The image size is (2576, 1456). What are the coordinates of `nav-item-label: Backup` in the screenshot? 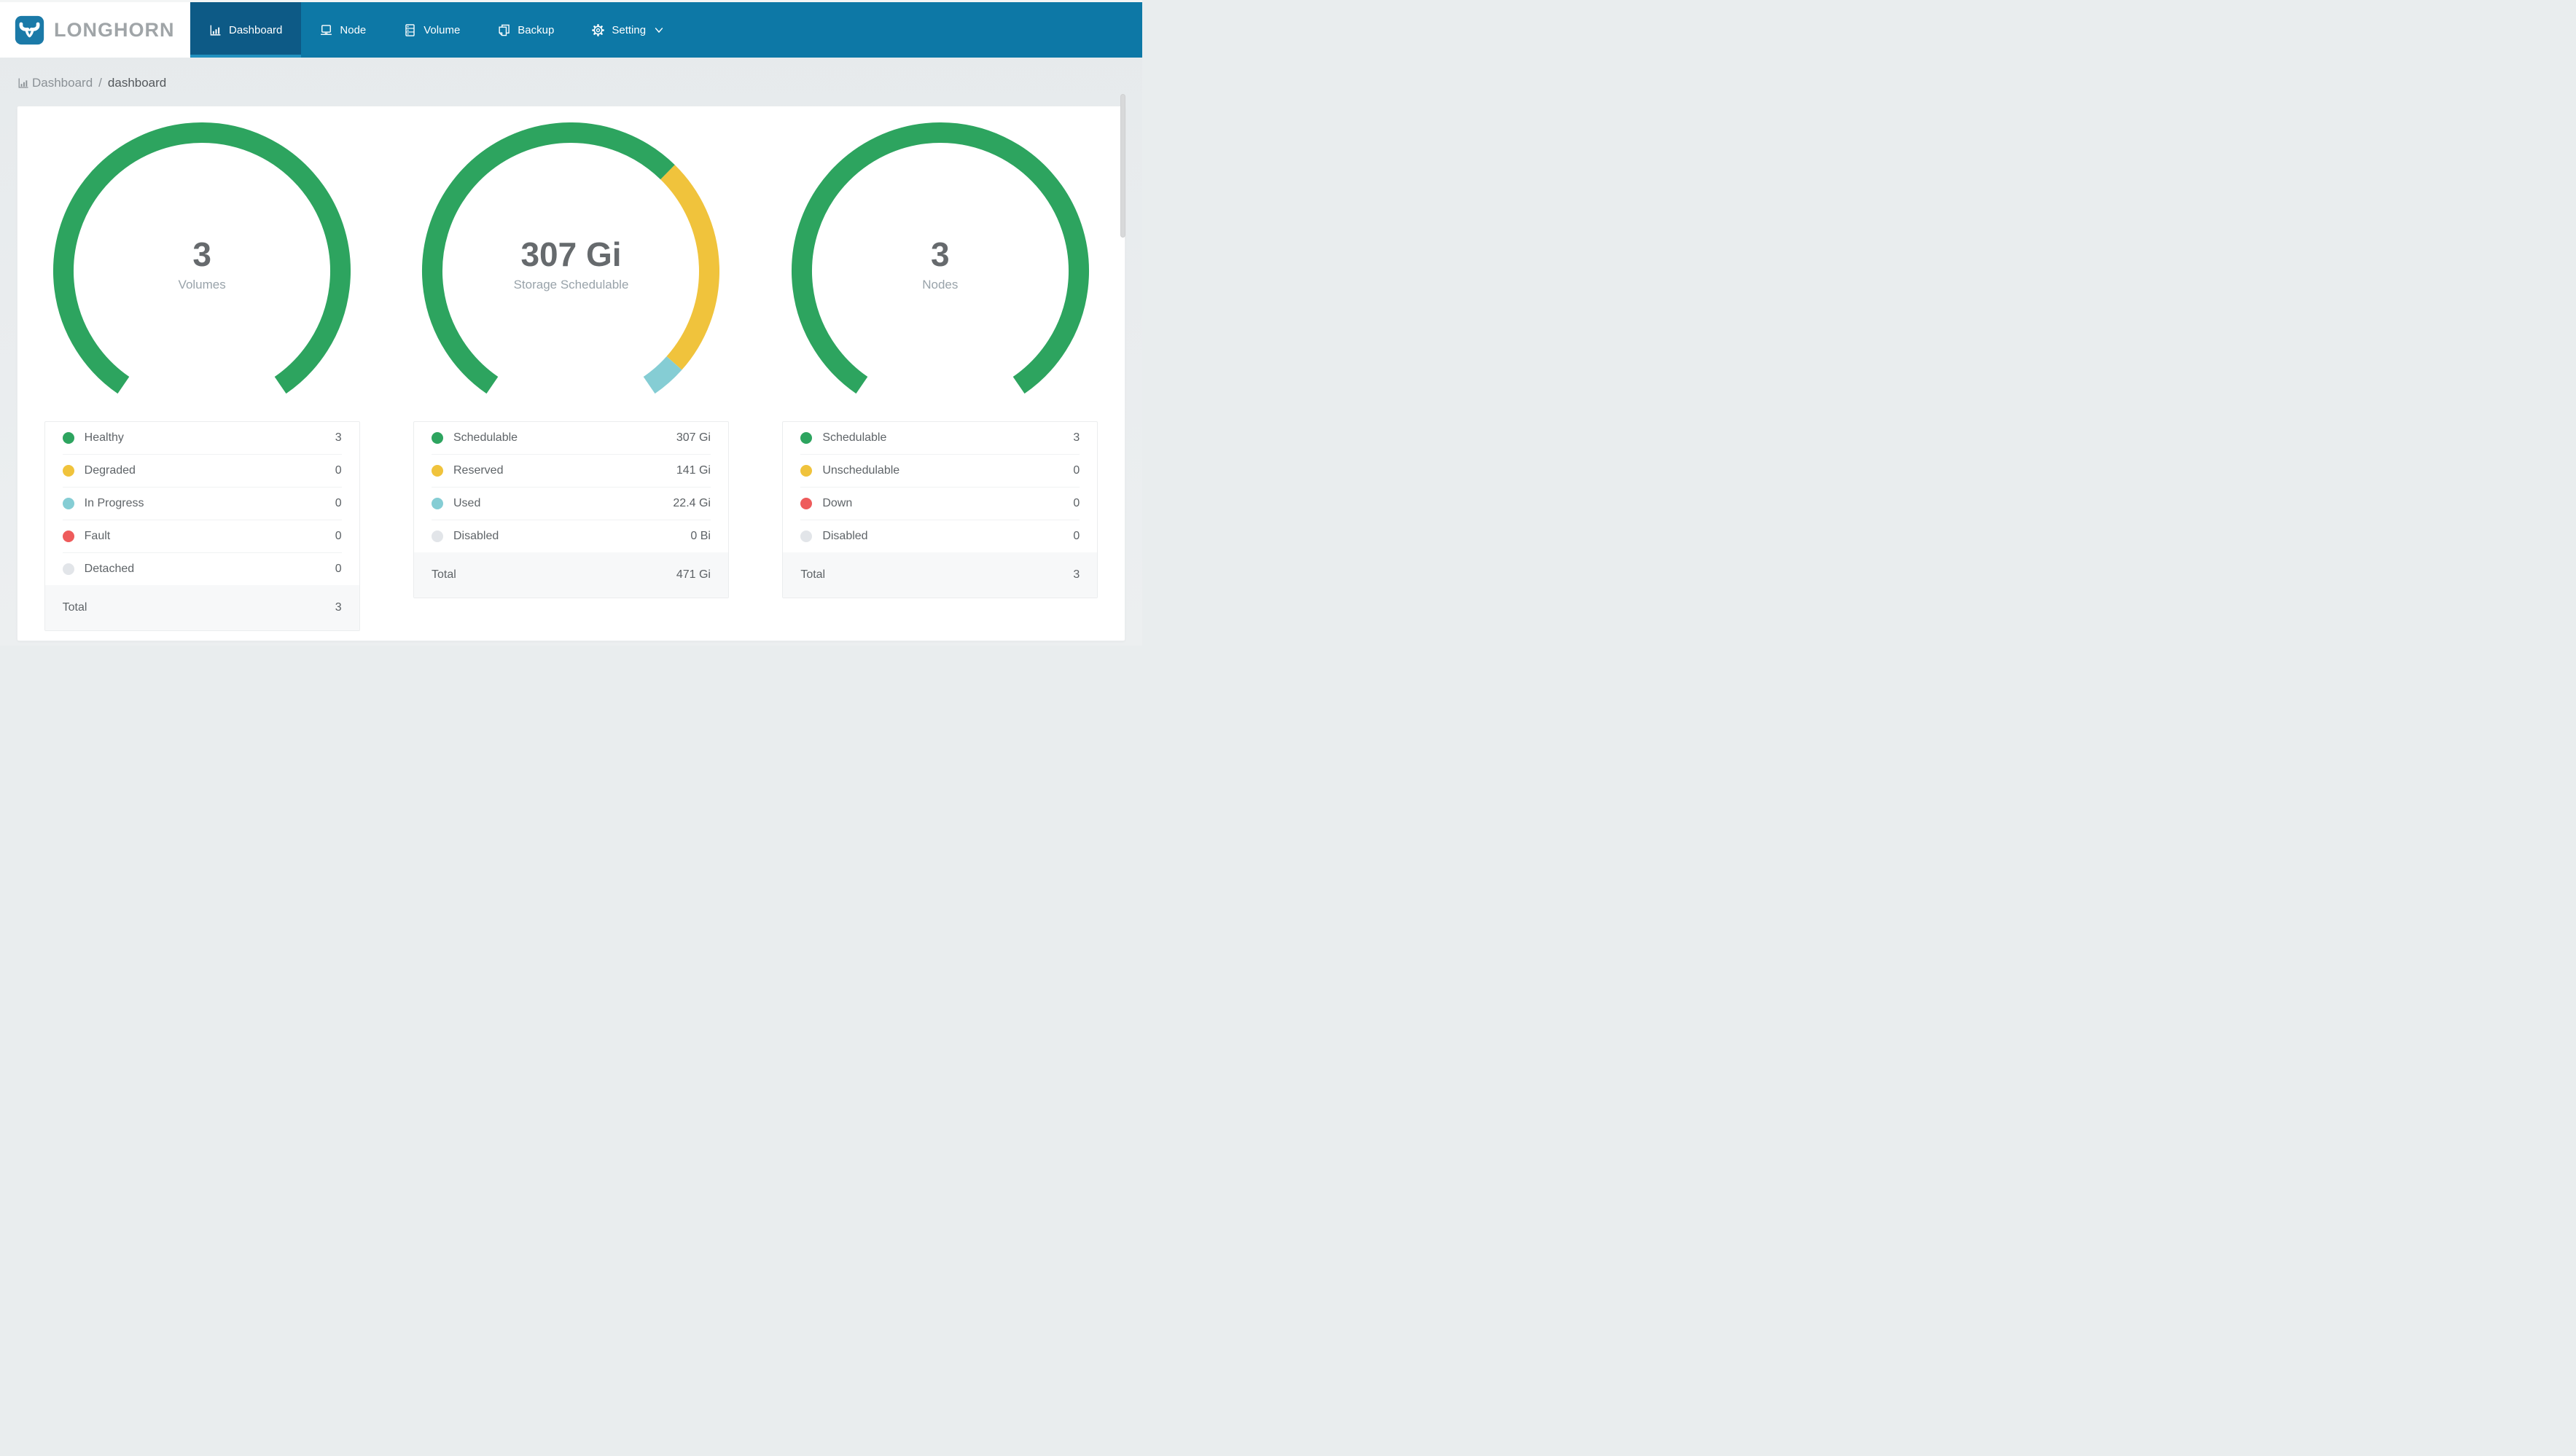 It's located at (536, 29).